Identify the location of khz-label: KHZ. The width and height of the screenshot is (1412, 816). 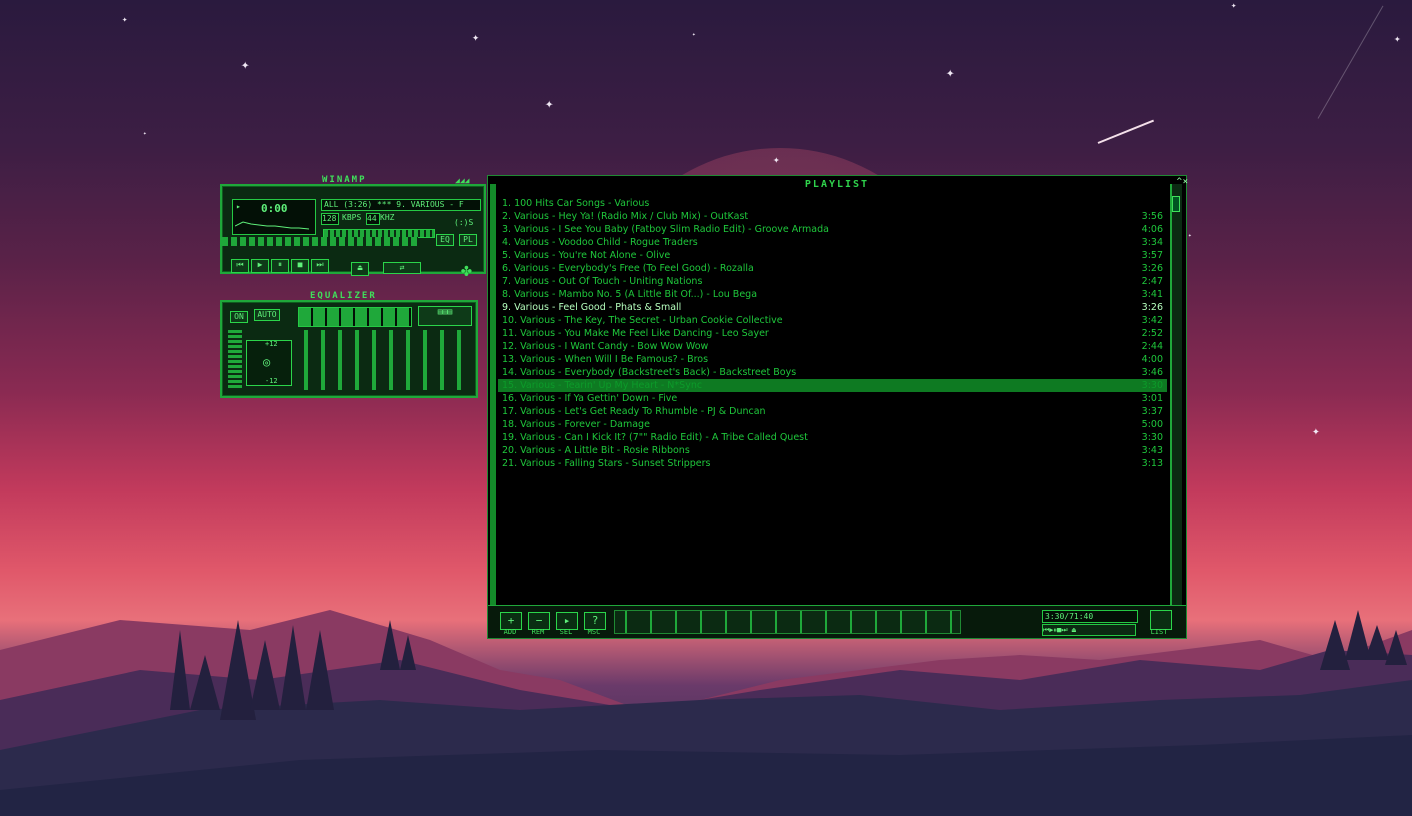
(387, 217).